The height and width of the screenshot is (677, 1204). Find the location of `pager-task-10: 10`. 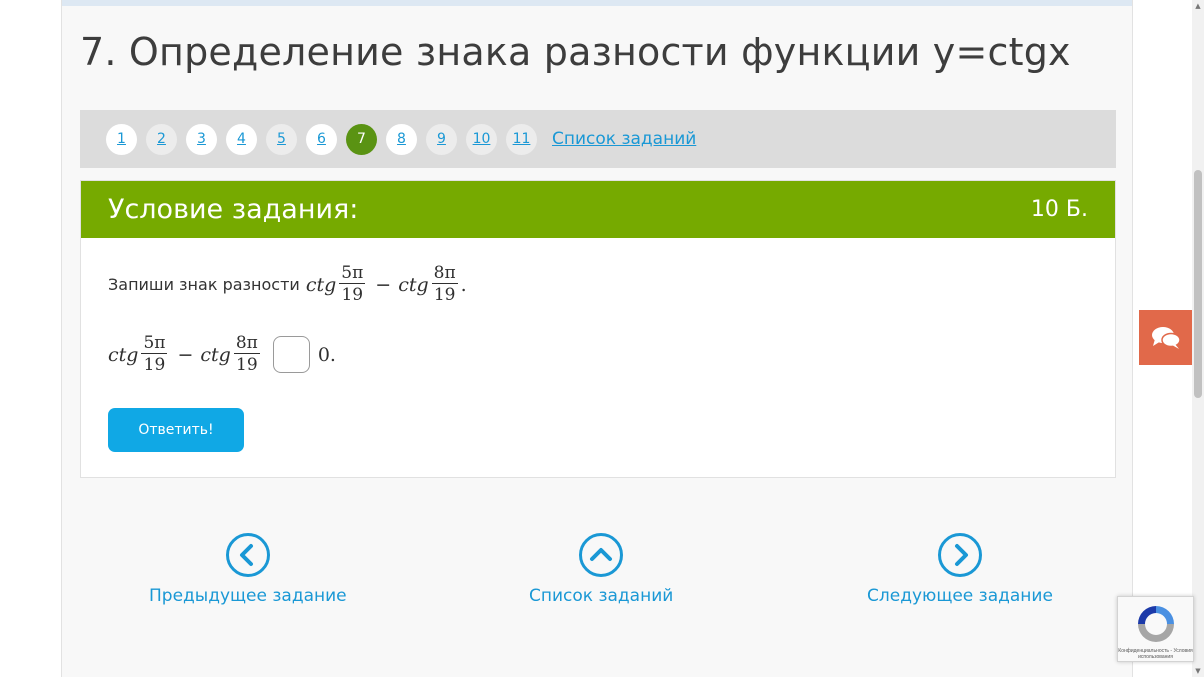

pager-task-10: 10 is located at coordinates (481, 139).